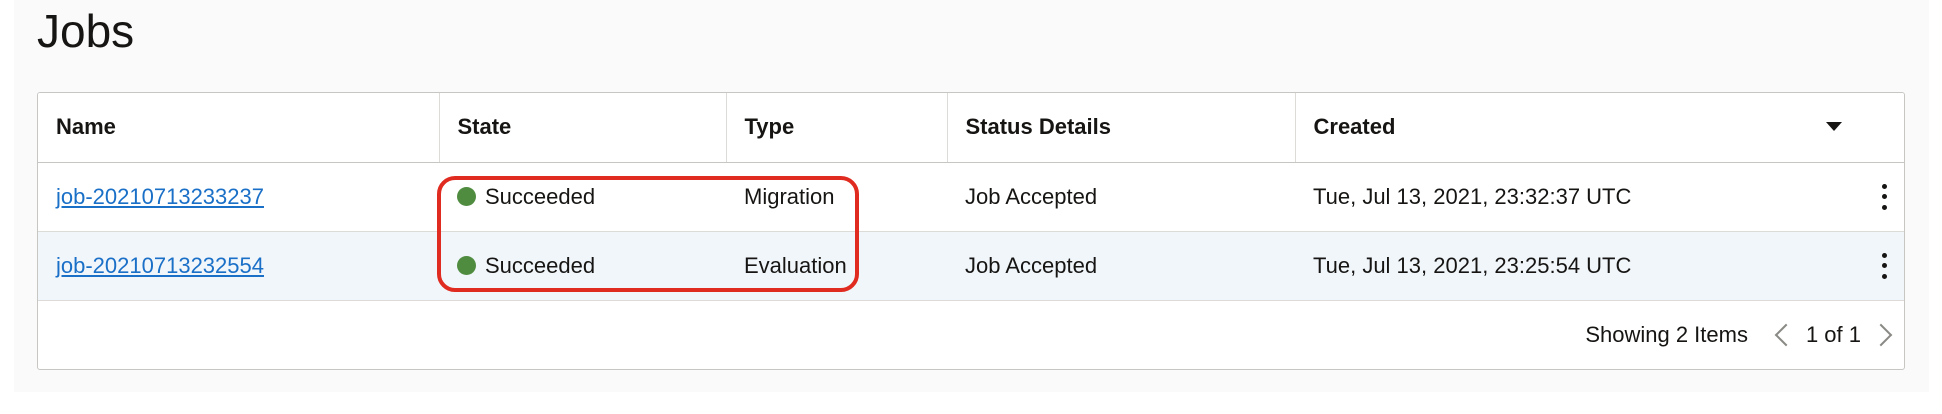  What do you see at coordinates (1881, 334) in the screenshot?
I see `chevron-right-icon` at bounding box center [1881, 334].